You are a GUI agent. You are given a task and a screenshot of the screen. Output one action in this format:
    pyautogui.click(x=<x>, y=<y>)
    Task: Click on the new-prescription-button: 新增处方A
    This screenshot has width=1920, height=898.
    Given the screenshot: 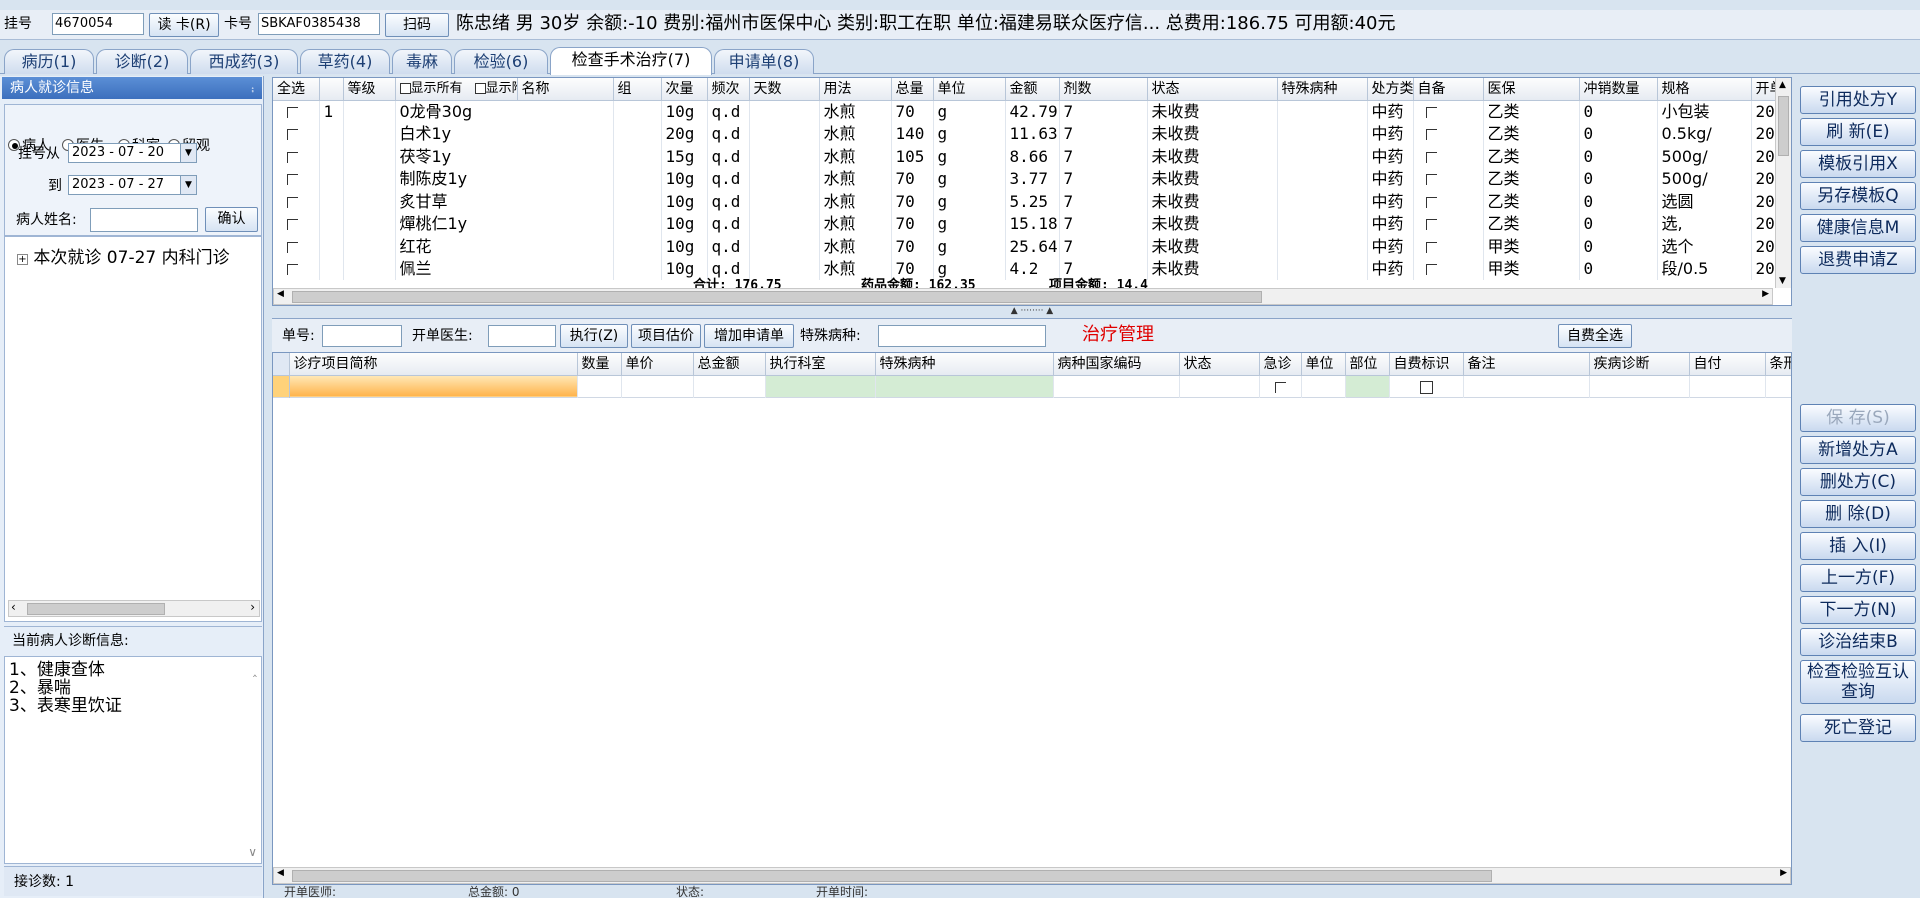 What is the action you would take?
    pyautogui.click(x=1858, y=450)
    